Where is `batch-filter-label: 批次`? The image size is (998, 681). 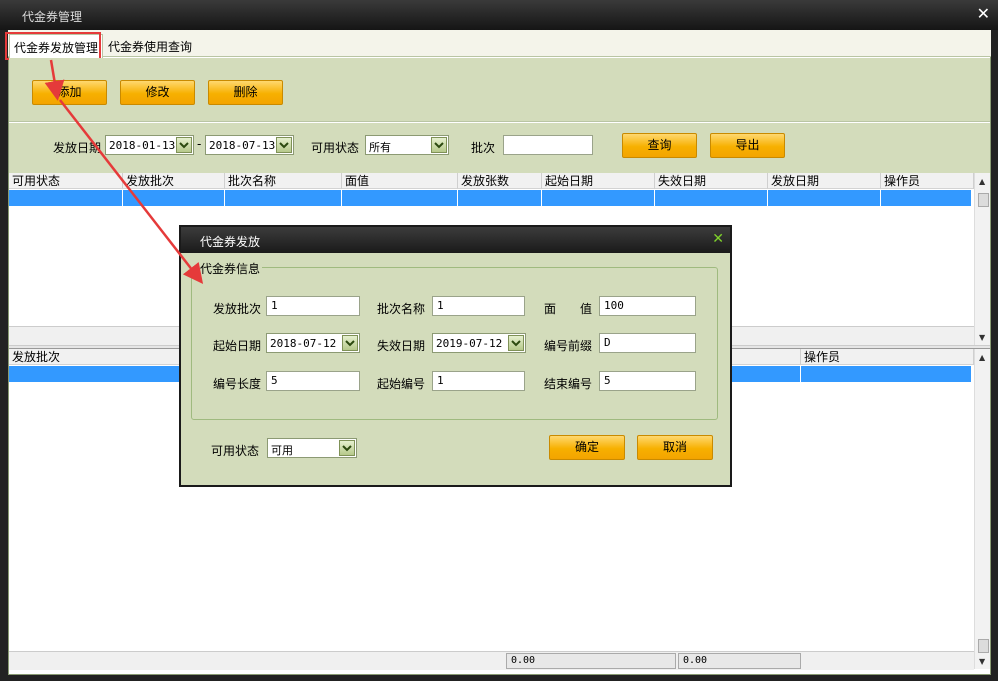 batch-filter-label: 批次 is located at coordinates (483, 148).